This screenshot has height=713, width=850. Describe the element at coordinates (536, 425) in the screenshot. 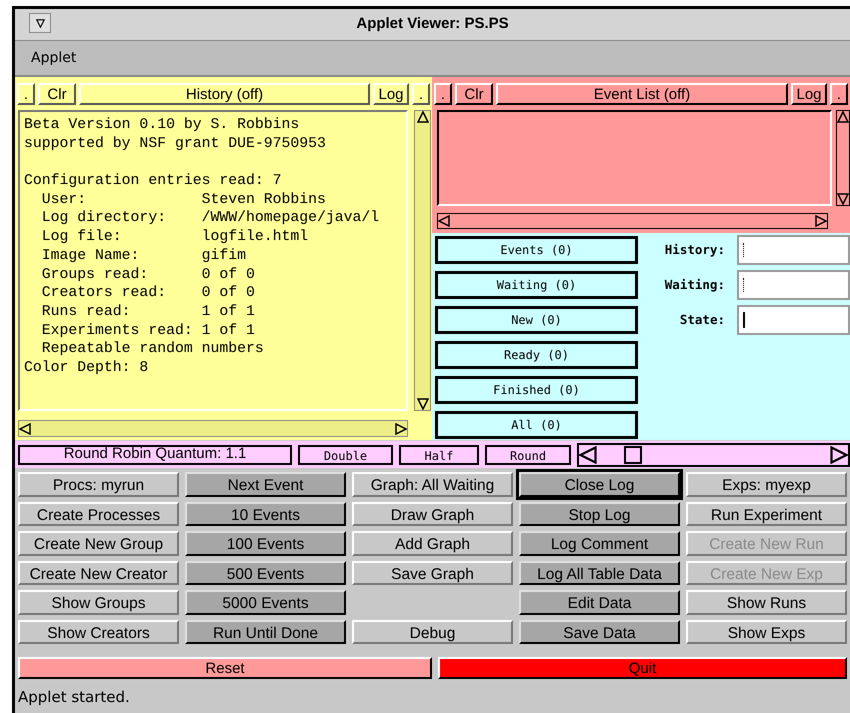

I see `queue-button: All (0)` at that location.